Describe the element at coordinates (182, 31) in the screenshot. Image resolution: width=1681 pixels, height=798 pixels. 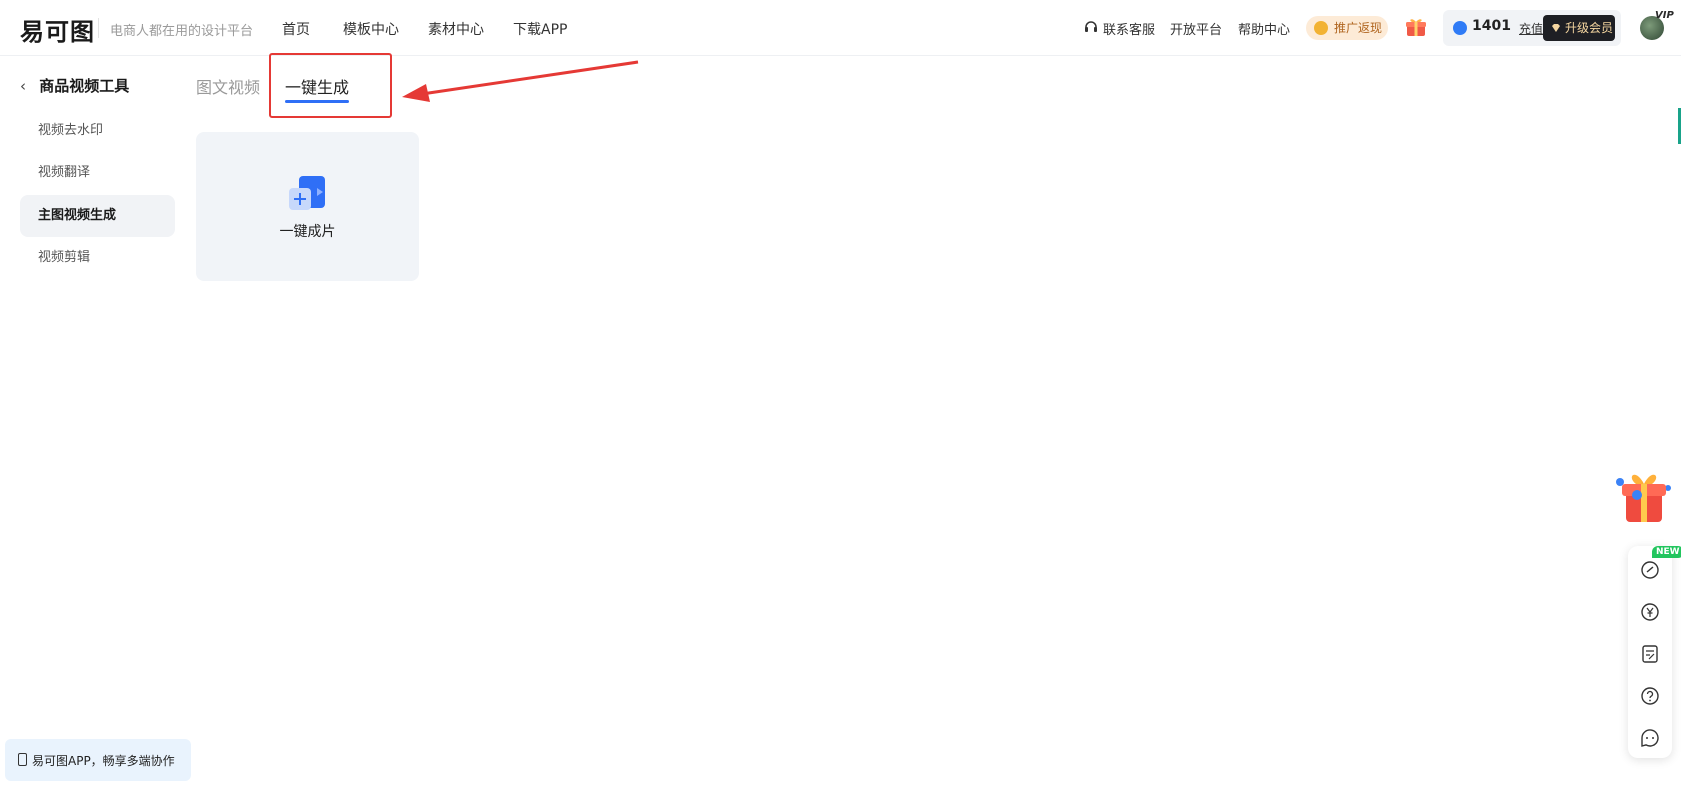
I see `slogan: 电商人都在用的设计平台` at that location.